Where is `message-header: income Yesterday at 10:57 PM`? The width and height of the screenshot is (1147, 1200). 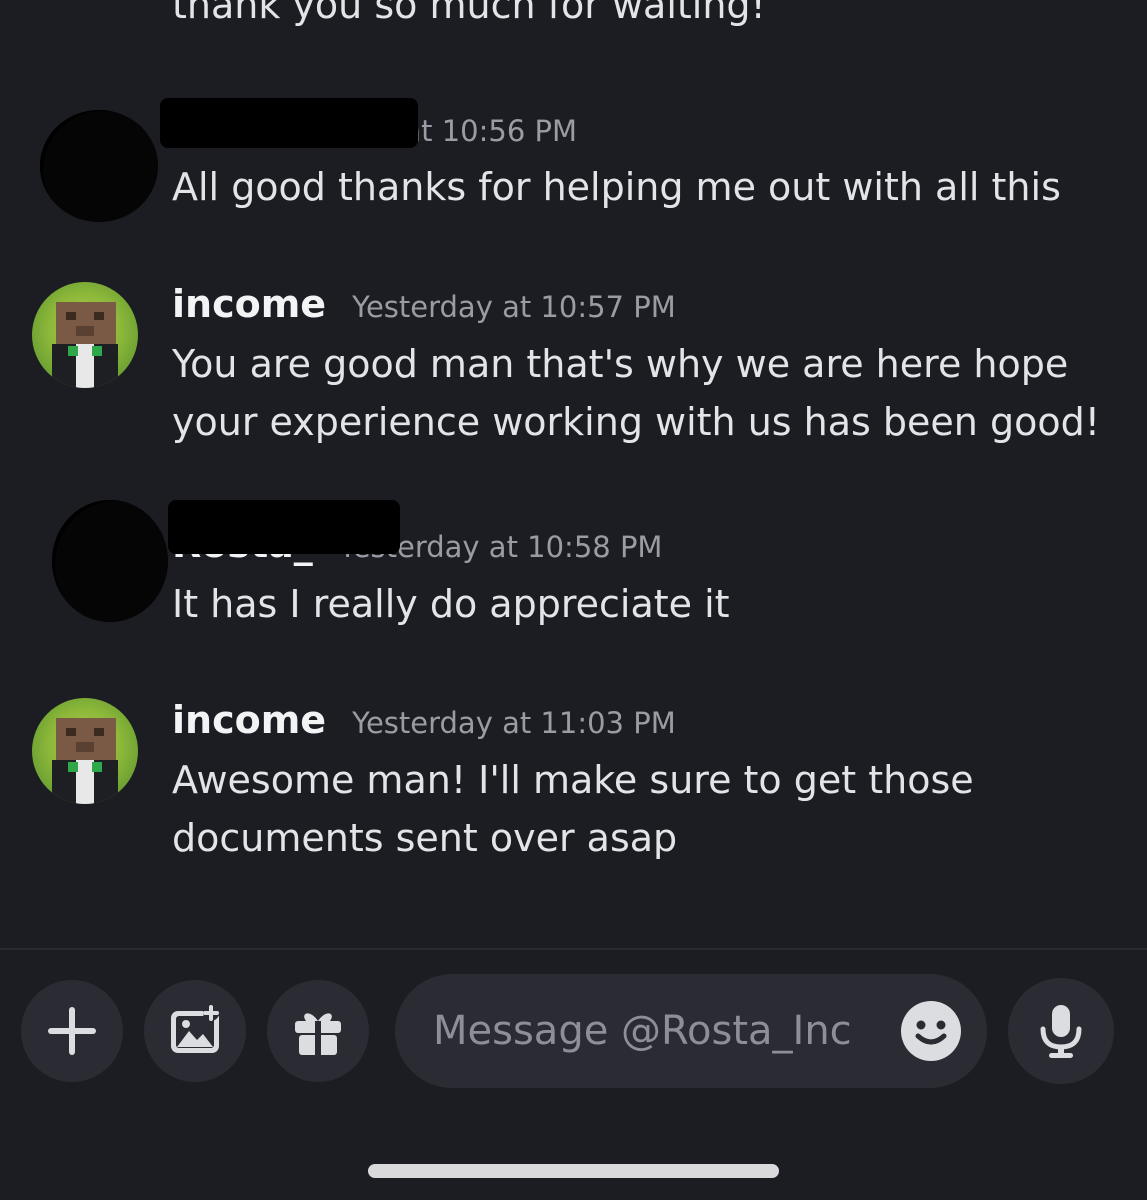 message-header: income Yesterday at 10:57 PM is located at coordinates (424, 305).